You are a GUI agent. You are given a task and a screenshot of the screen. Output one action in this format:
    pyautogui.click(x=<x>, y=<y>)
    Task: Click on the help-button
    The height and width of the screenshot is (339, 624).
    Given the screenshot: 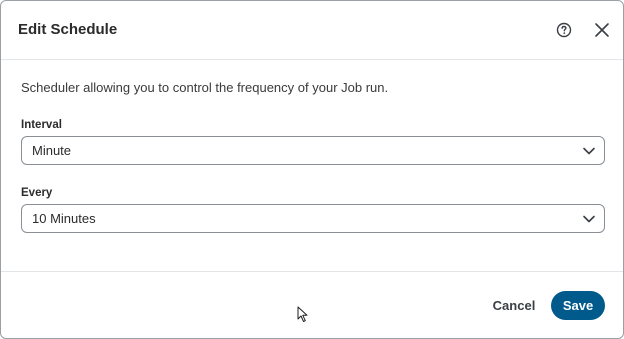 What is the action you would take?
    pyautogui.click(x=564, y=30)
    